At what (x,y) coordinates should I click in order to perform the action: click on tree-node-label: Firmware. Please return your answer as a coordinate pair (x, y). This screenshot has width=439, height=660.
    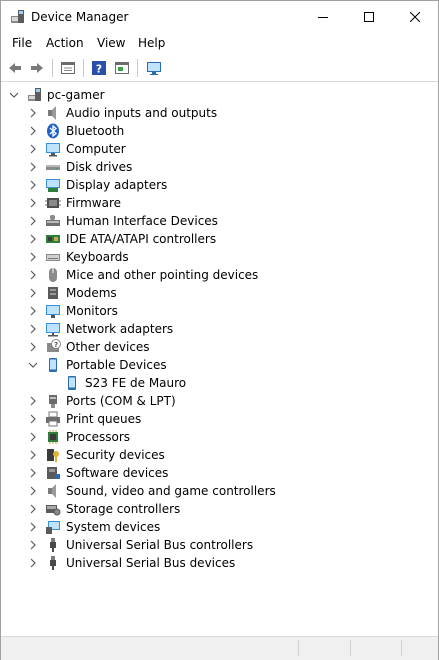
    Looking at the image, I should click on (93, 203).